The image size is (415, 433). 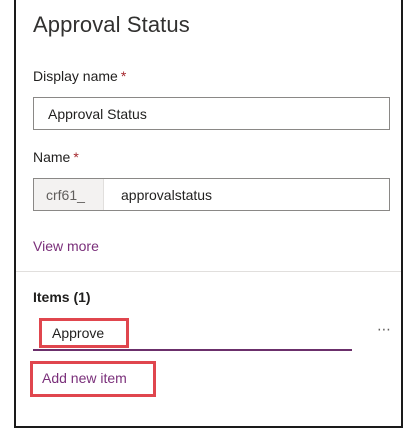 I want to click on display-name-label: Display name *, so click(x=79, y=76).